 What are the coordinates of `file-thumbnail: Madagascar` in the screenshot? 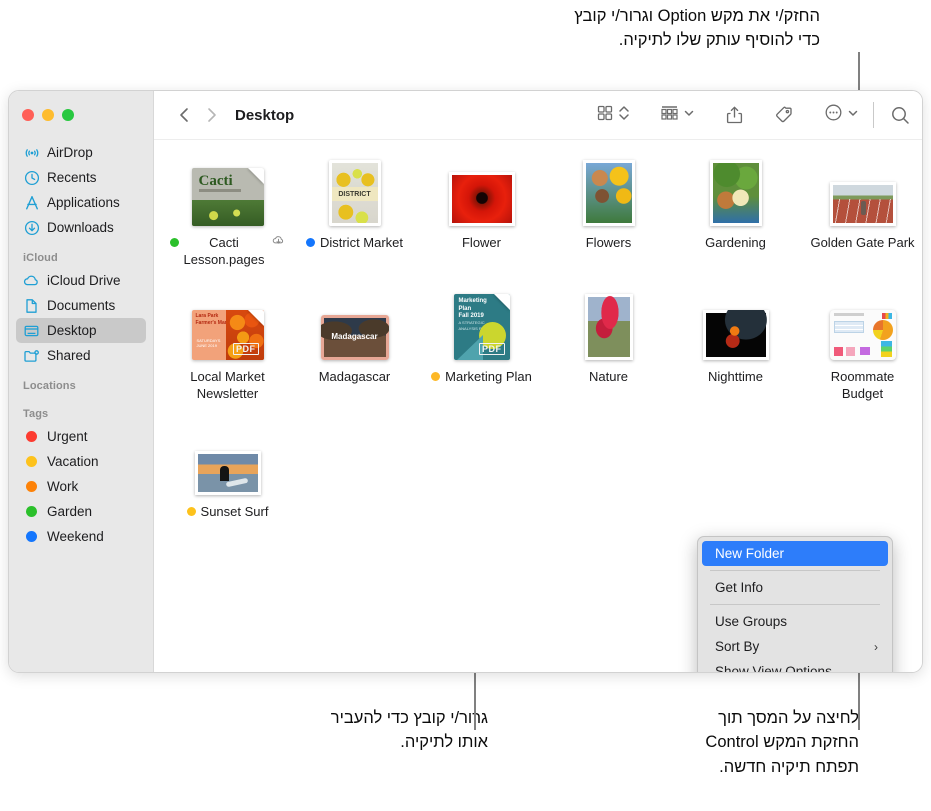 It's located at (354, 324).